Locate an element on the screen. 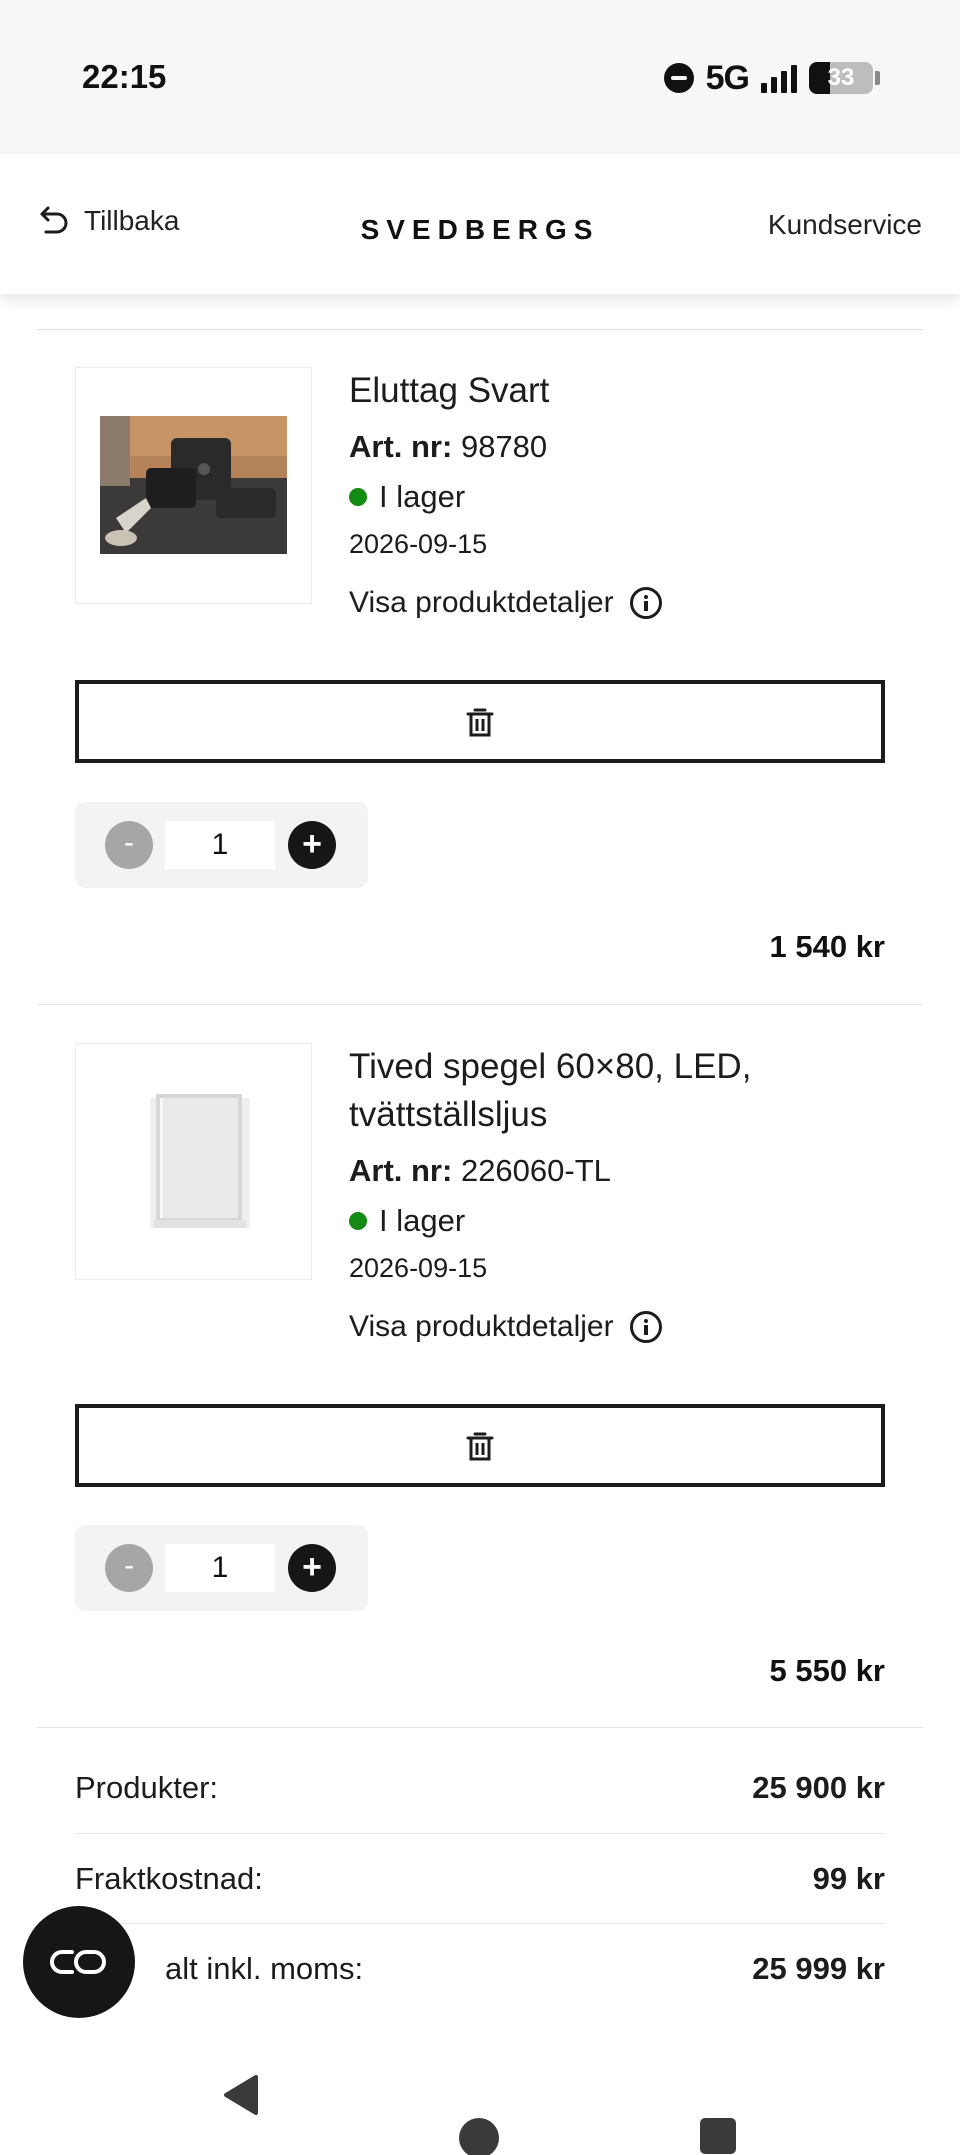  nav-recents-icon is located at coordinates (718, 2136).